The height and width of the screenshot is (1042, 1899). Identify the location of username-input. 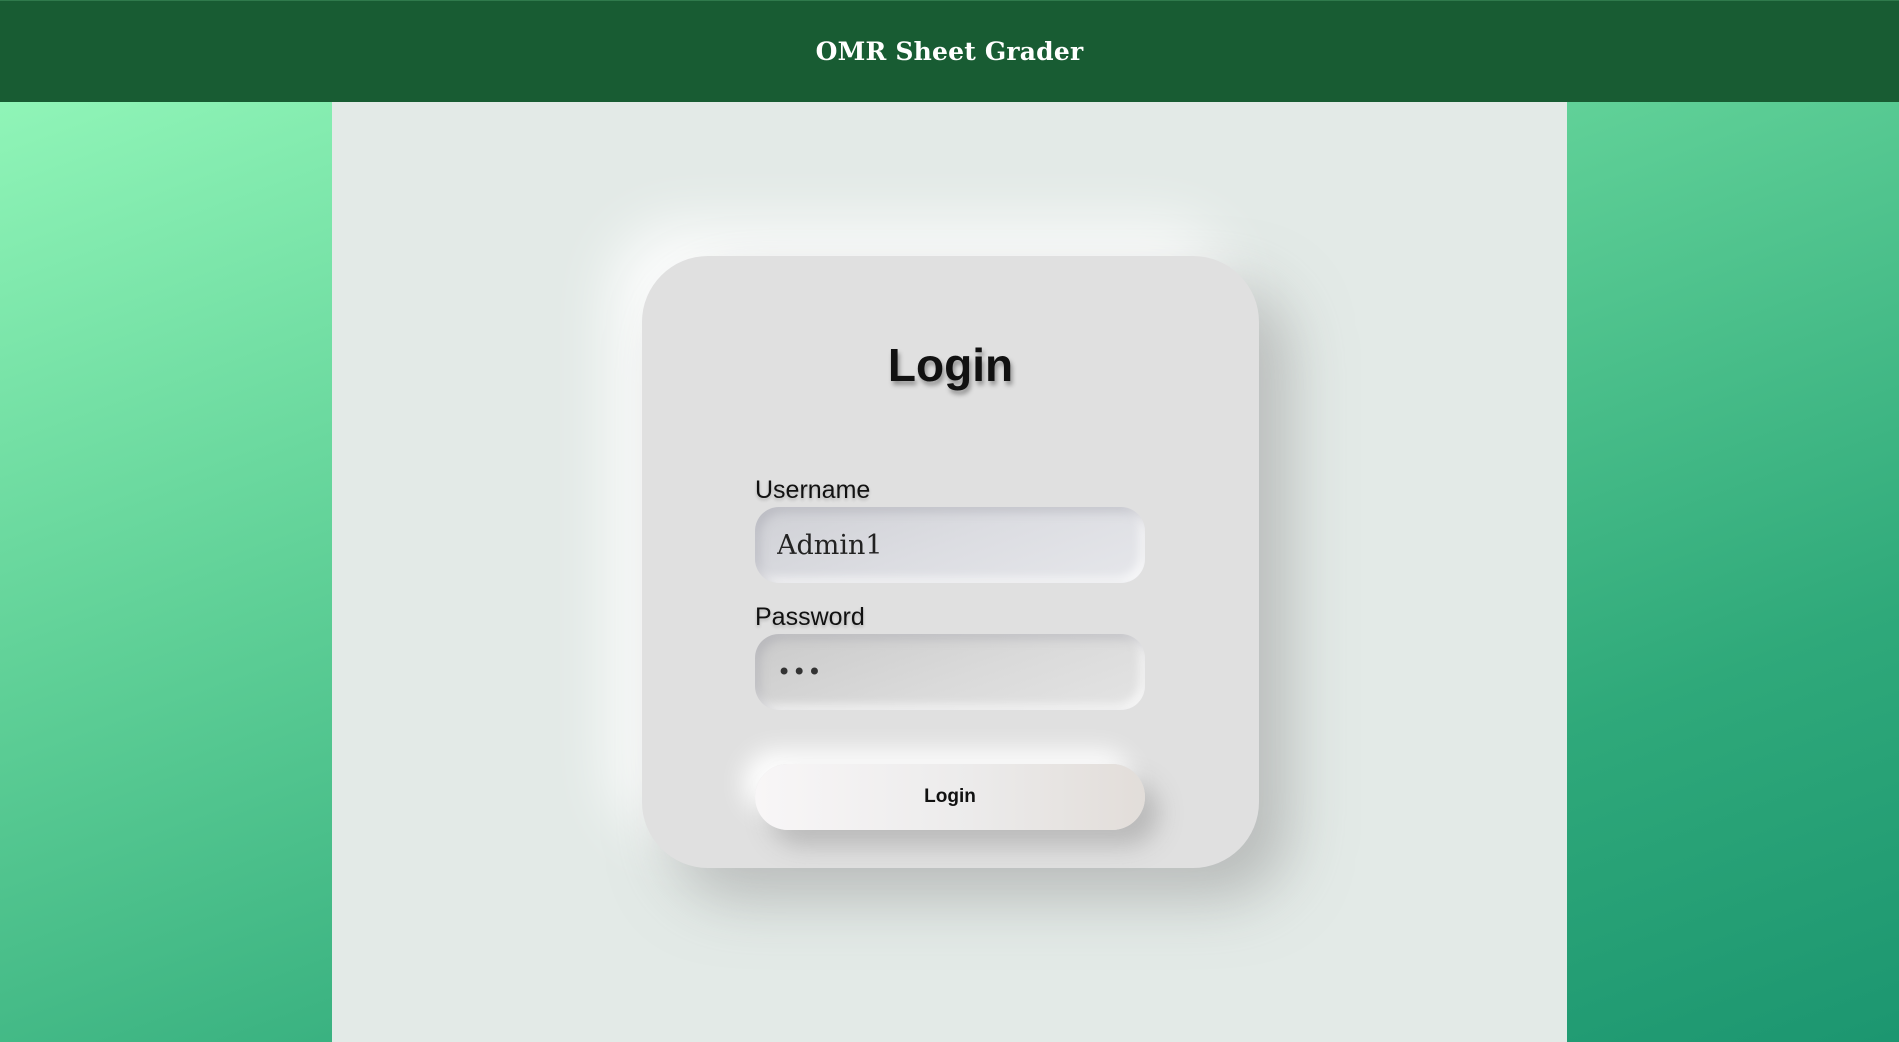
(950, 545).